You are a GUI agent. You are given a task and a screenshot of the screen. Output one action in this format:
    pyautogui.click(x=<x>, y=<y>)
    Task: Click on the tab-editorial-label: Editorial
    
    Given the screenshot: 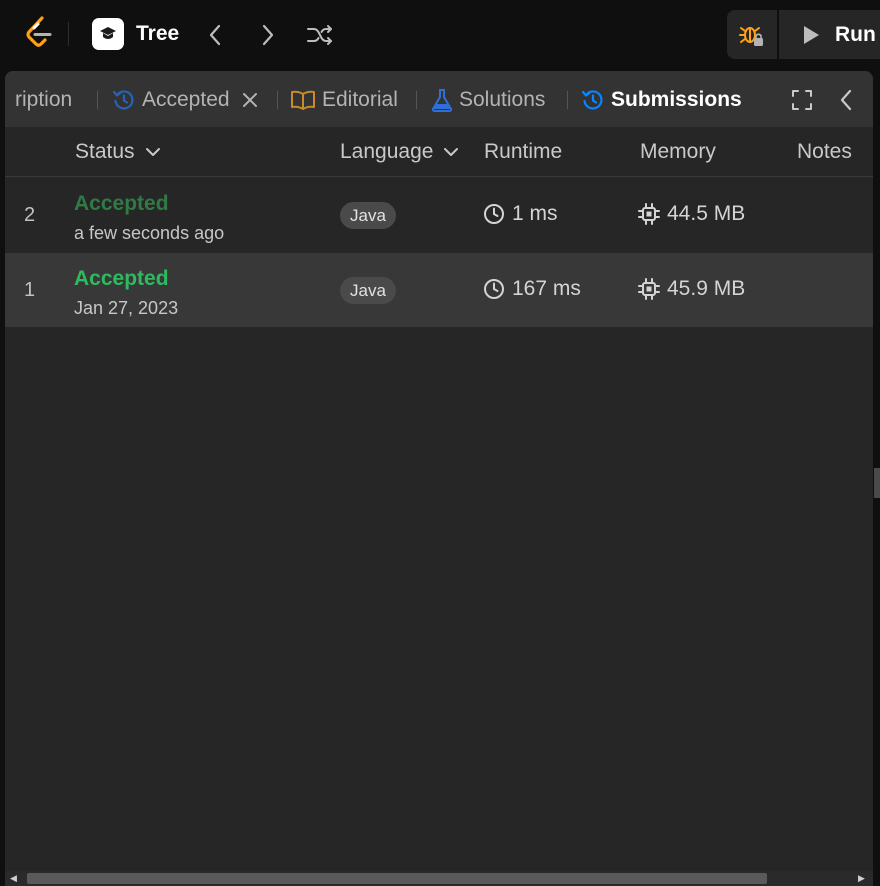 What is the action you would take?
    pyautogui.click(x=360, y=99)
    